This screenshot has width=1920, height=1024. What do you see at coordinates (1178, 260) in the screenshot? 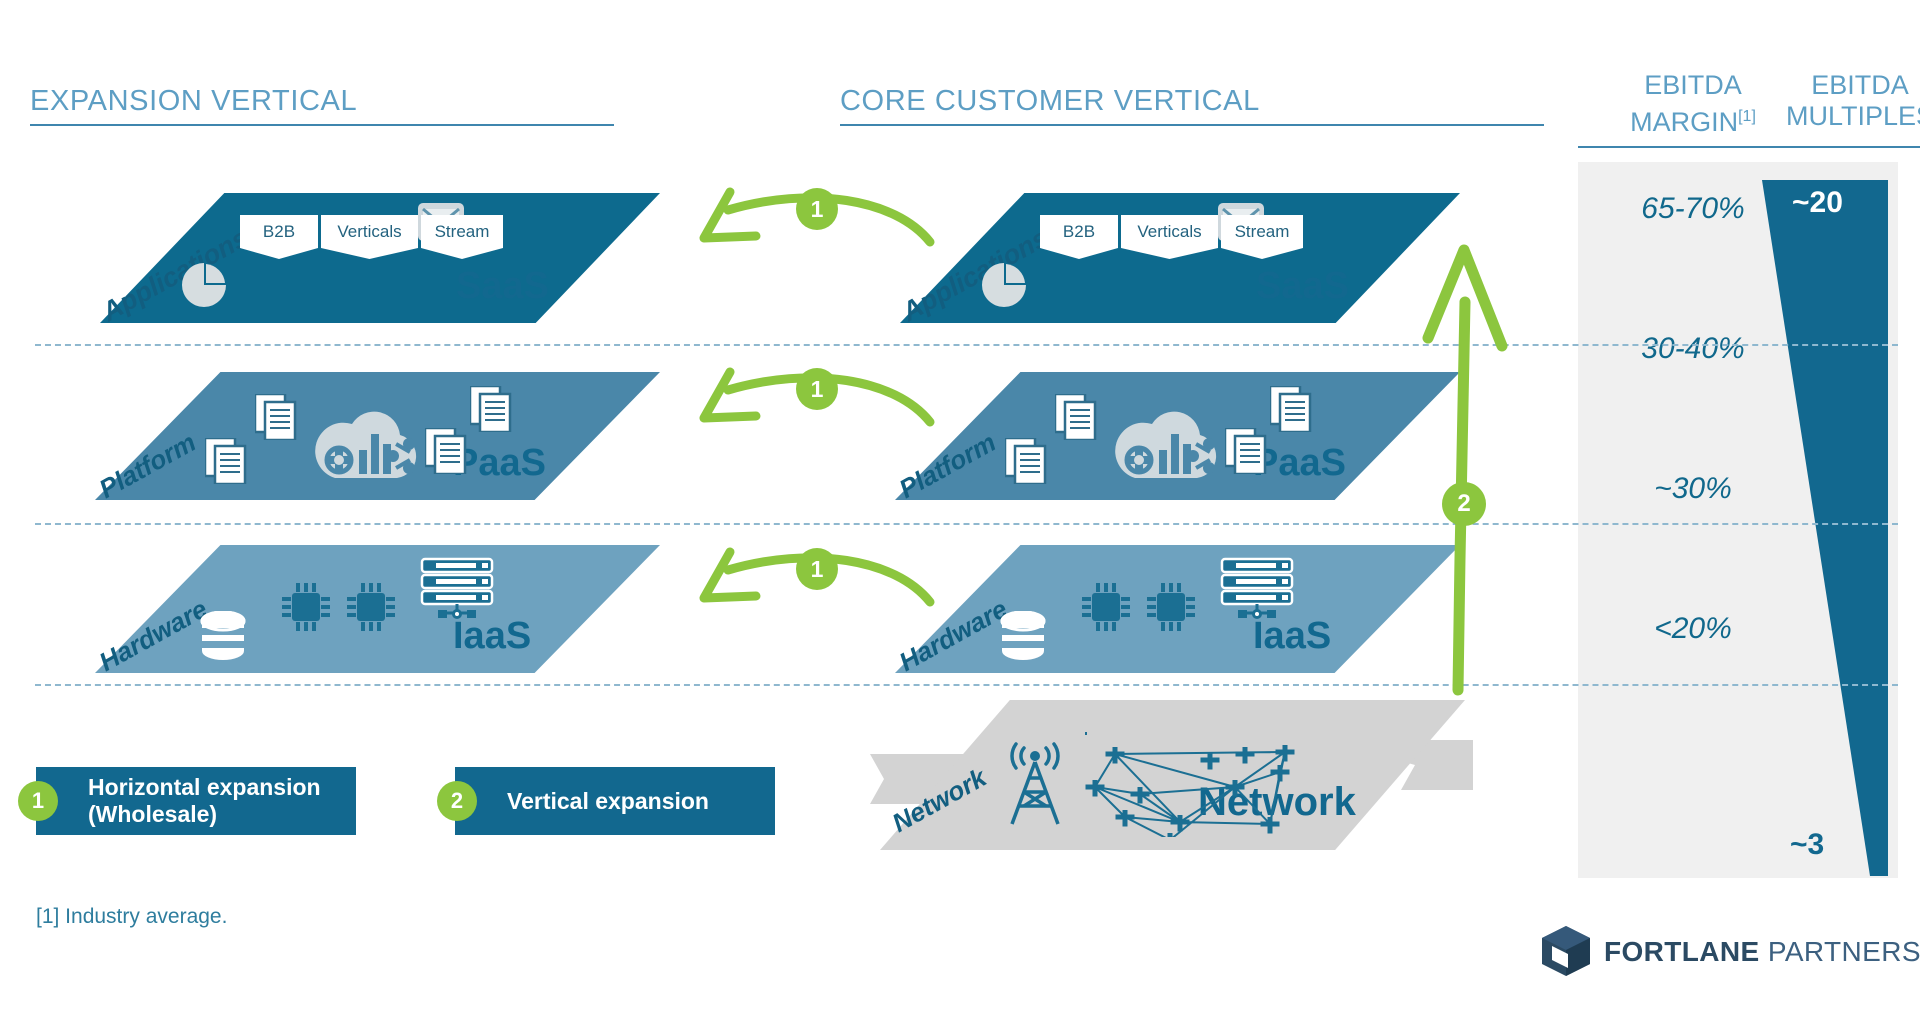
I see `layer-saas-core: Applications SaaS B2B Verticals Stream` at bounding box center [1178, 260].